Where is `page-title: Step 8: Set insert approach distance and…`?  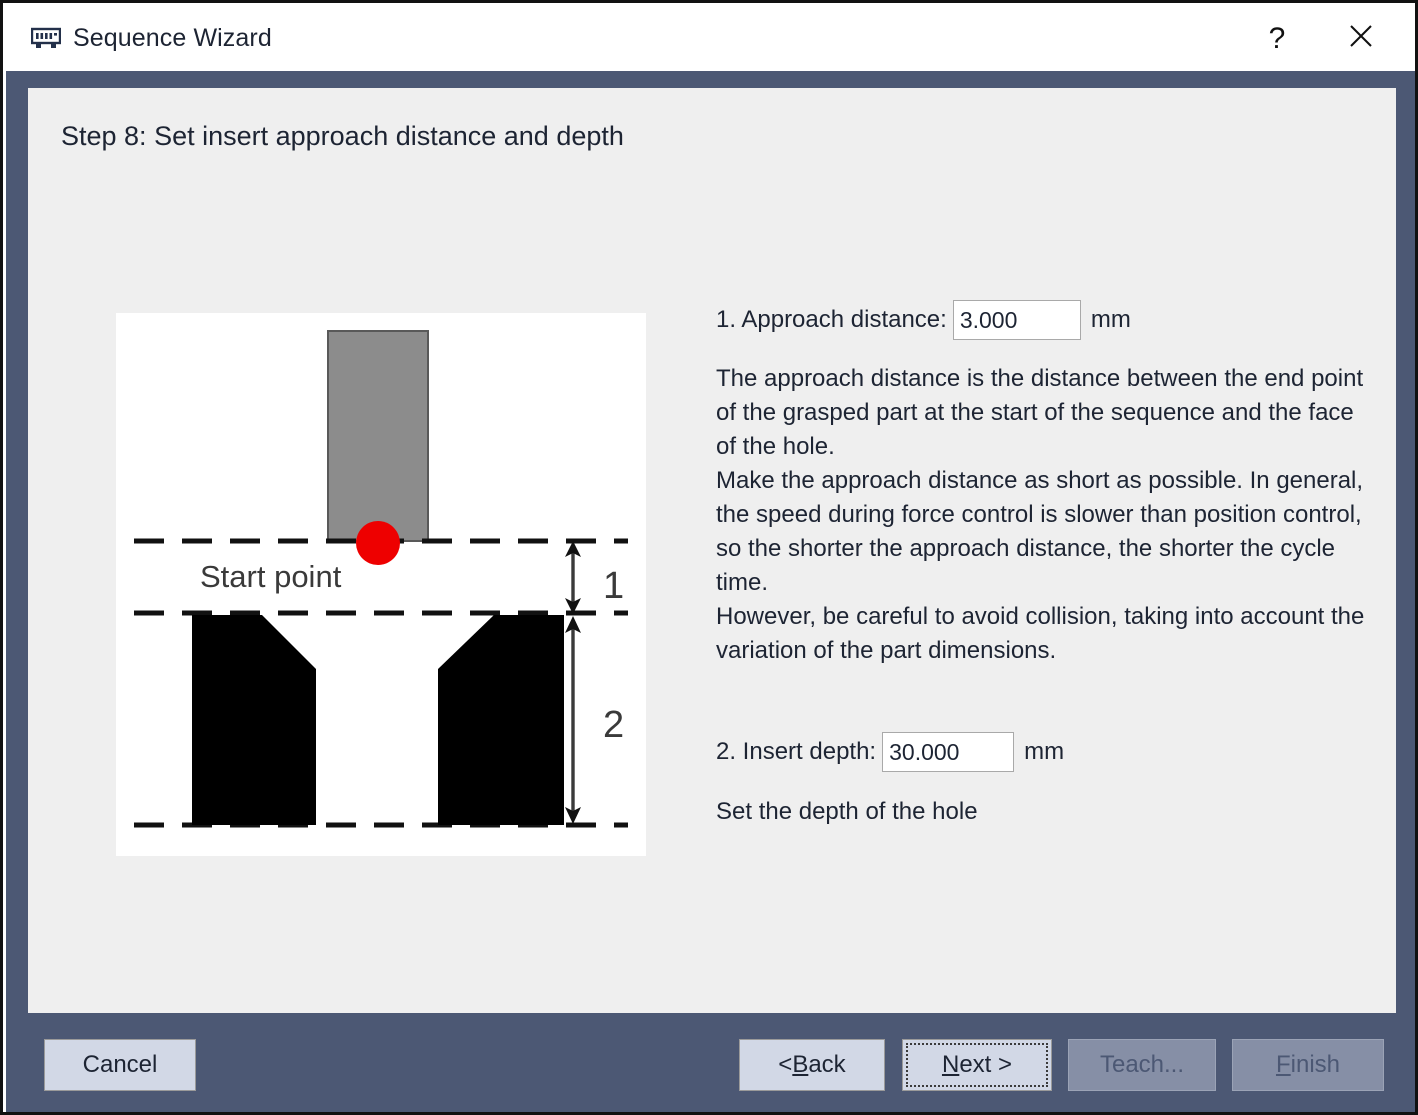
page-title: Step 8: Set insert approach distance and… is located at coordinates (342, 136).